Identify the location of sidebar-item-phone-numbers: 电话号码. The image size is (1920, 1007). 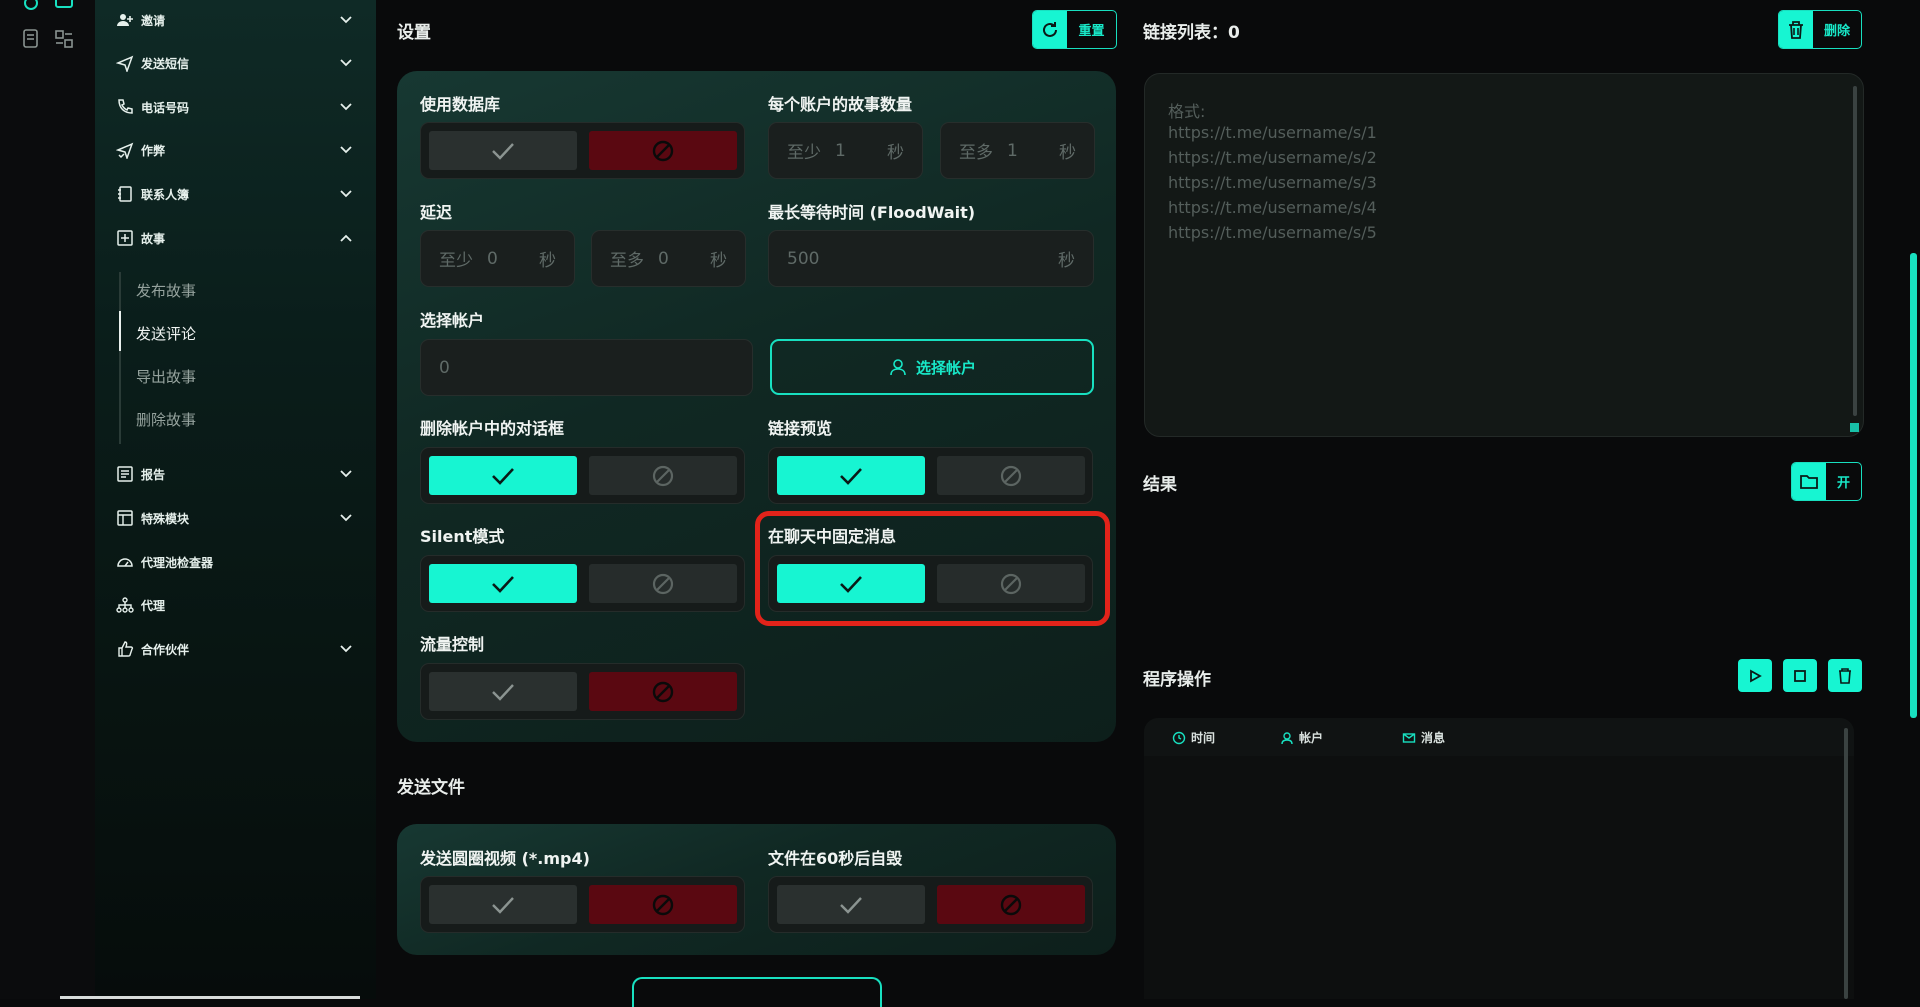
(235, 107).